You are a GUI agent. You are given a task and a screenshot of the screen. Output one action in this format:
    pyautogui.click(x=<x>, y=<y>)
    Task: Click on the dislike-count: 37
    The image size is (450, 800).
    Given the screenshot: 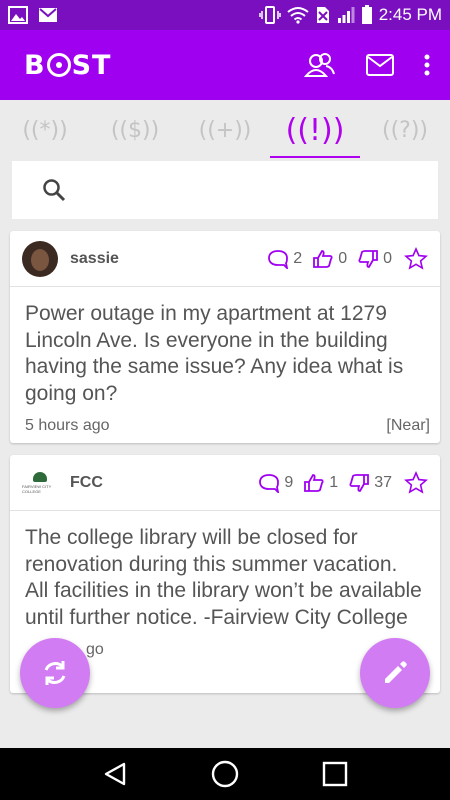 What is the action you would take?
    pyautogui.click(x=383, y=482)
    